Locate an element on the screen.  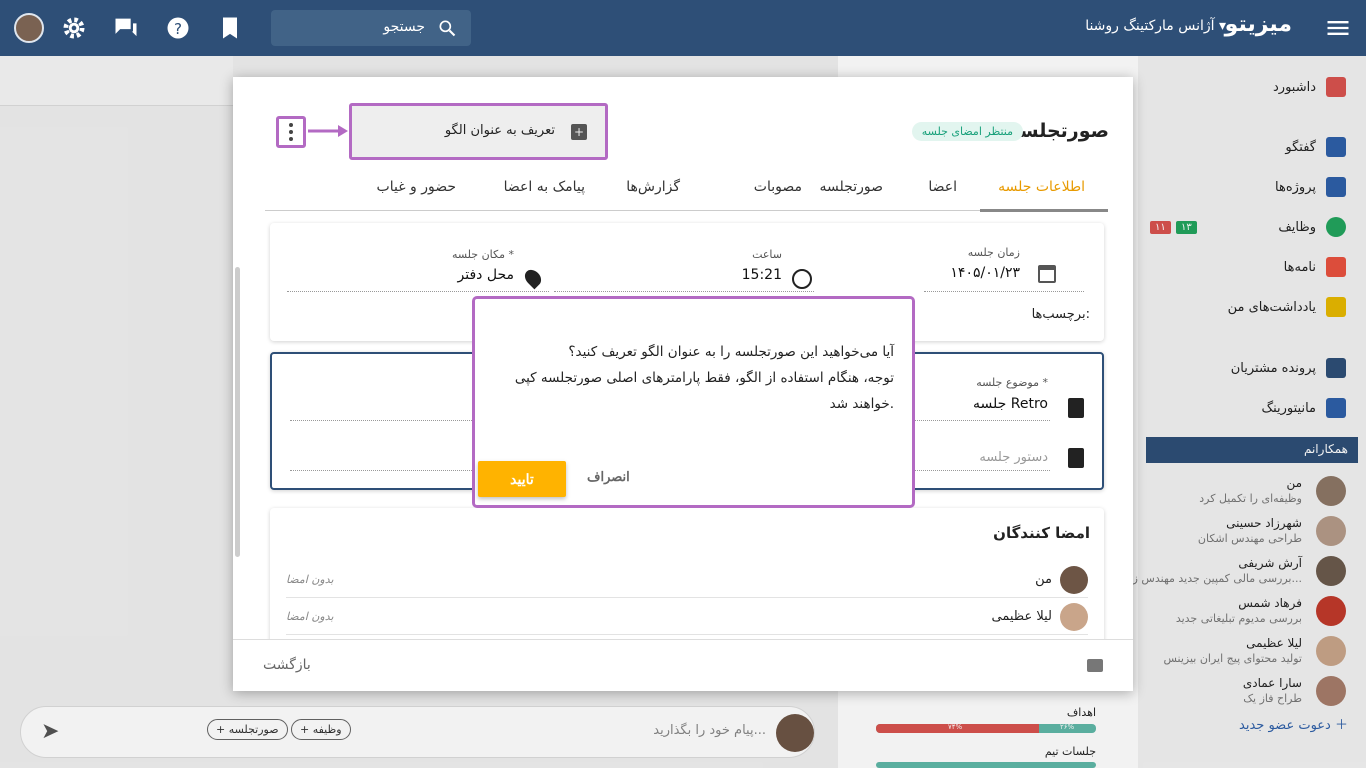
menu-icon is located at coordinates (1338, 28).